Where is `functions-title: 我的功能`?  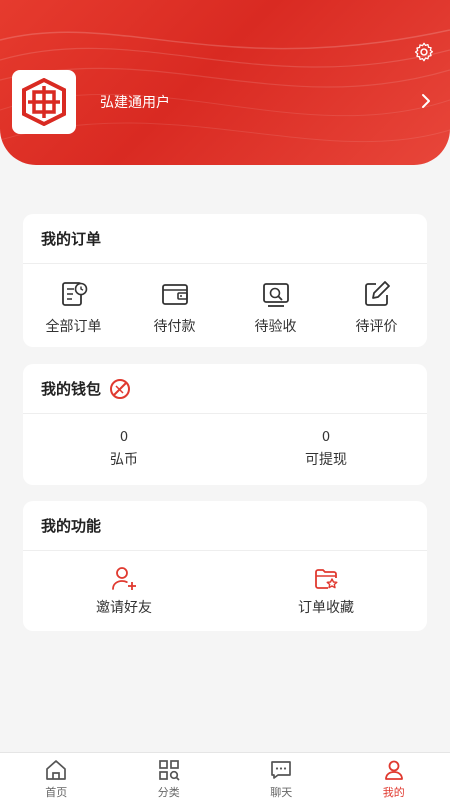 functions-title: 我的功能 is located at coordinates (225, 526).